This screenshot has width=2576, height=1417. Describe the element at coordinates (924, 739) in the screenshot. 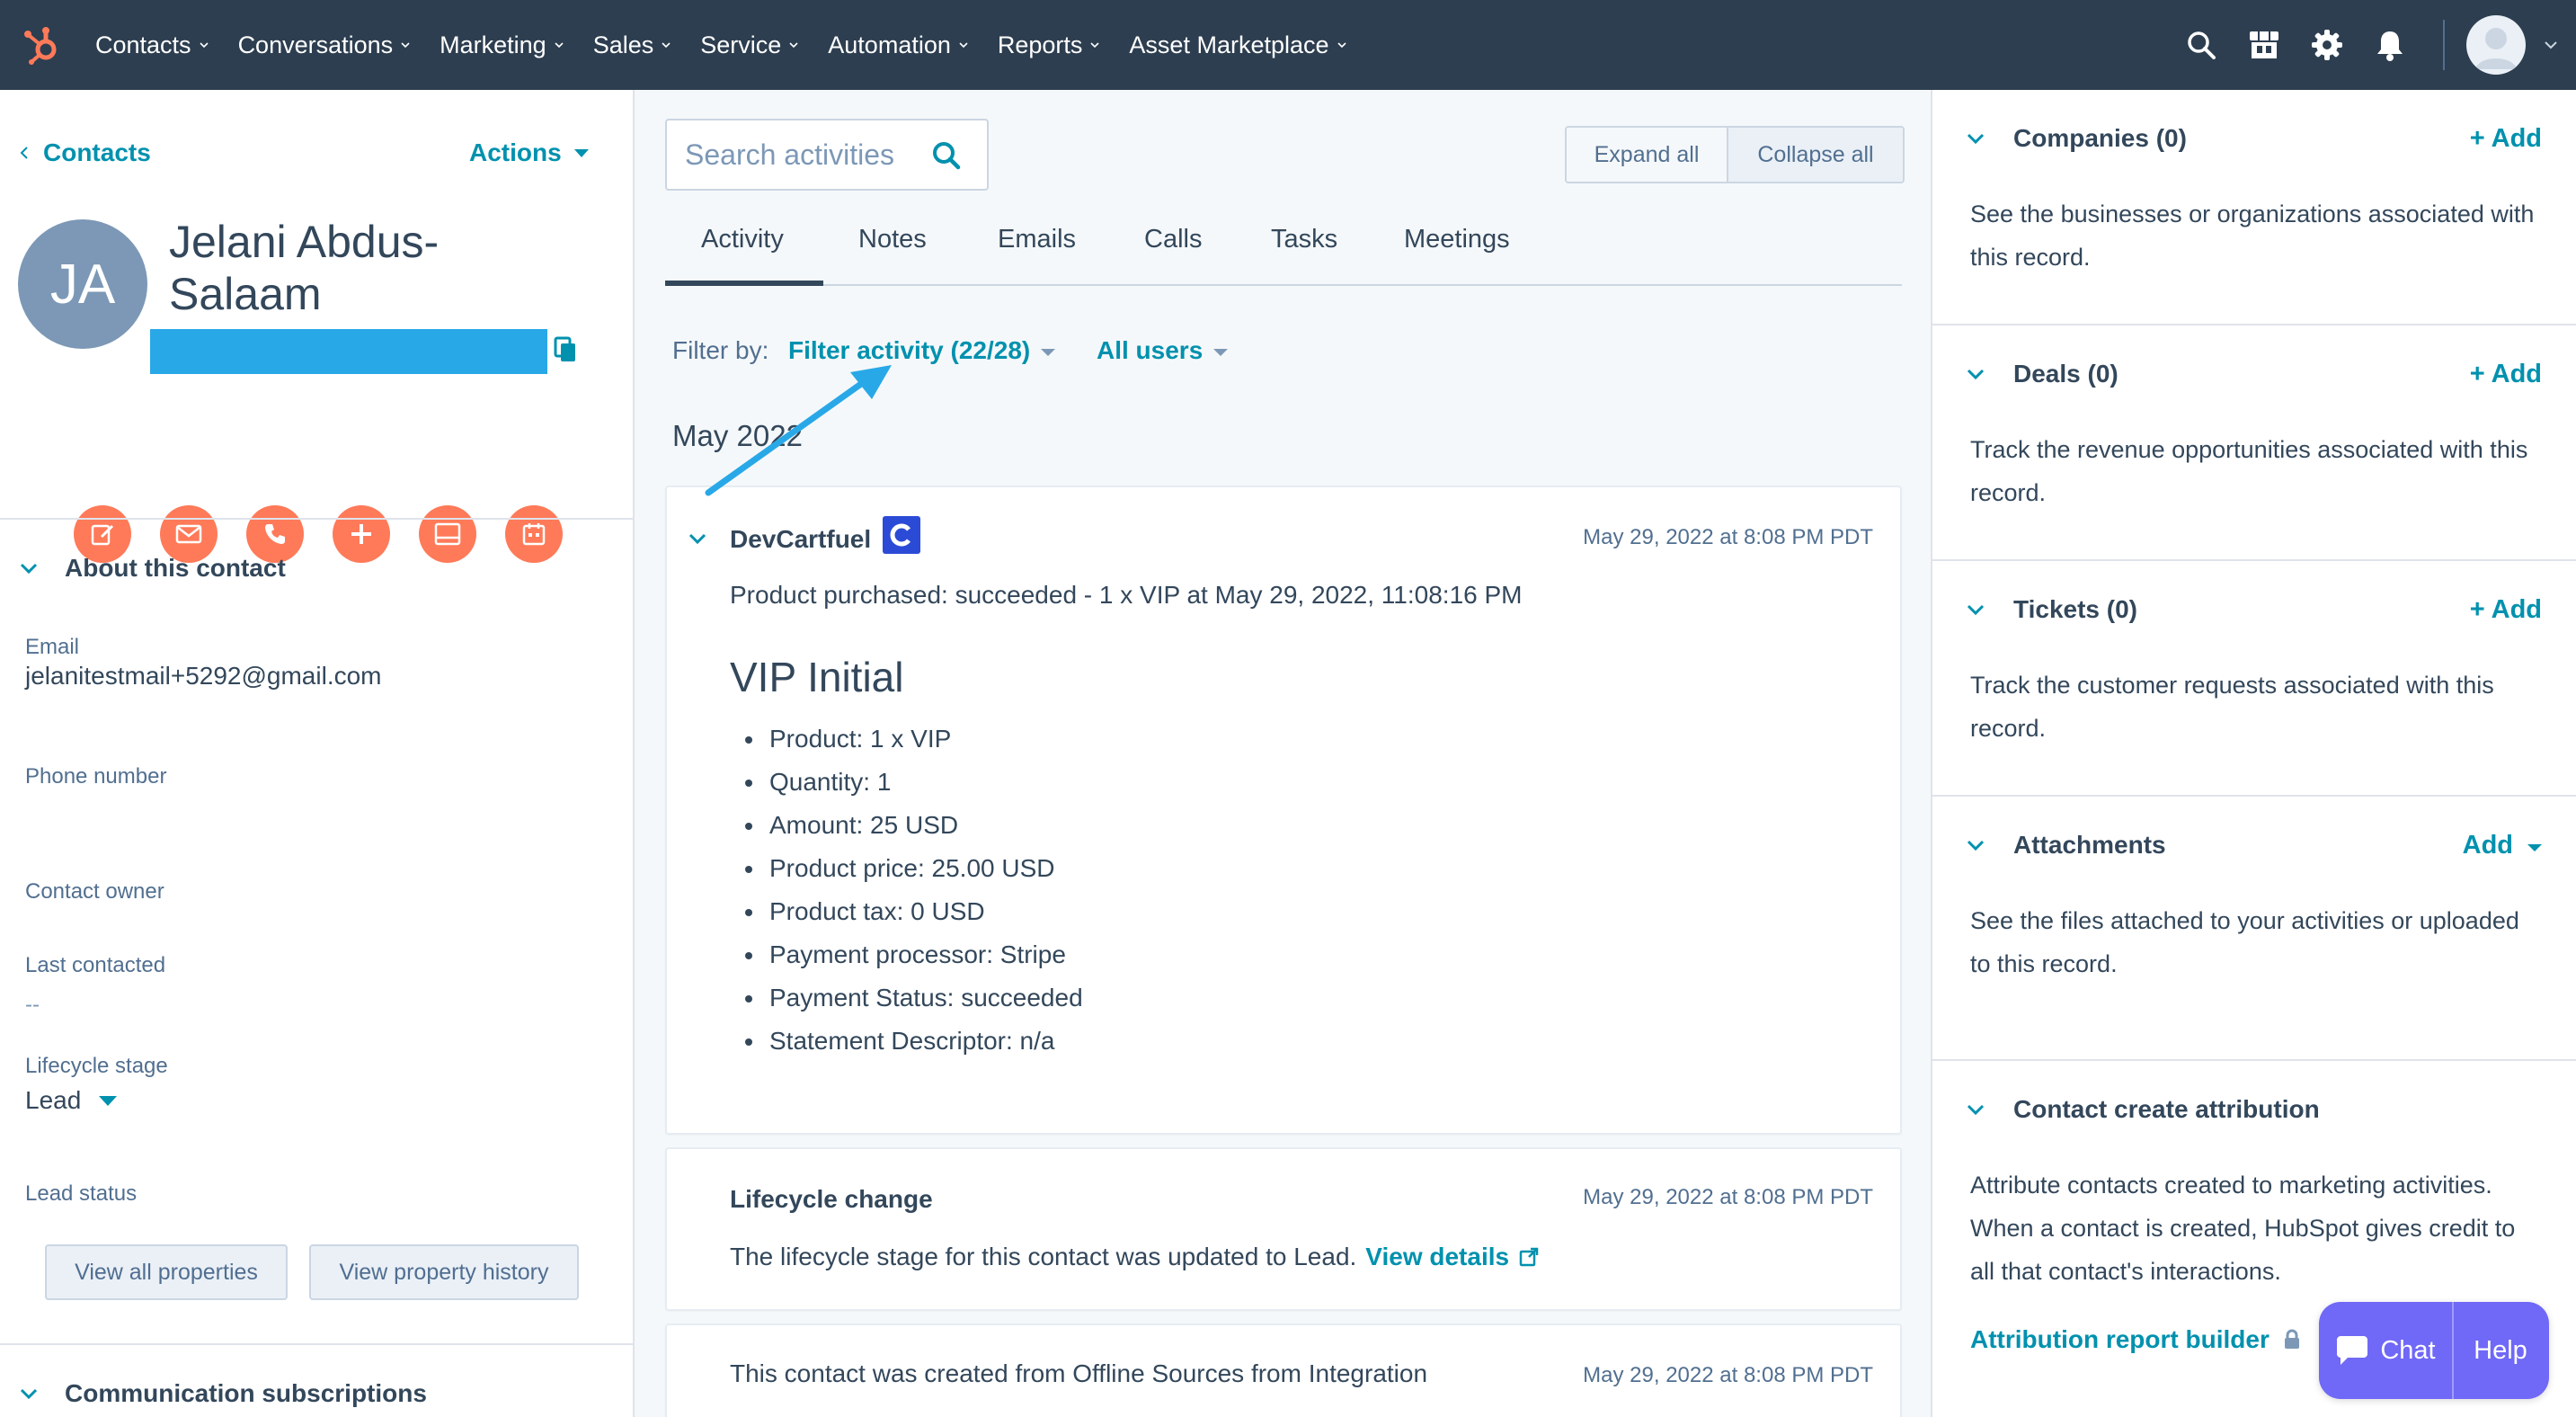

I see `list-item: Product: 1 x VIP` at that location.